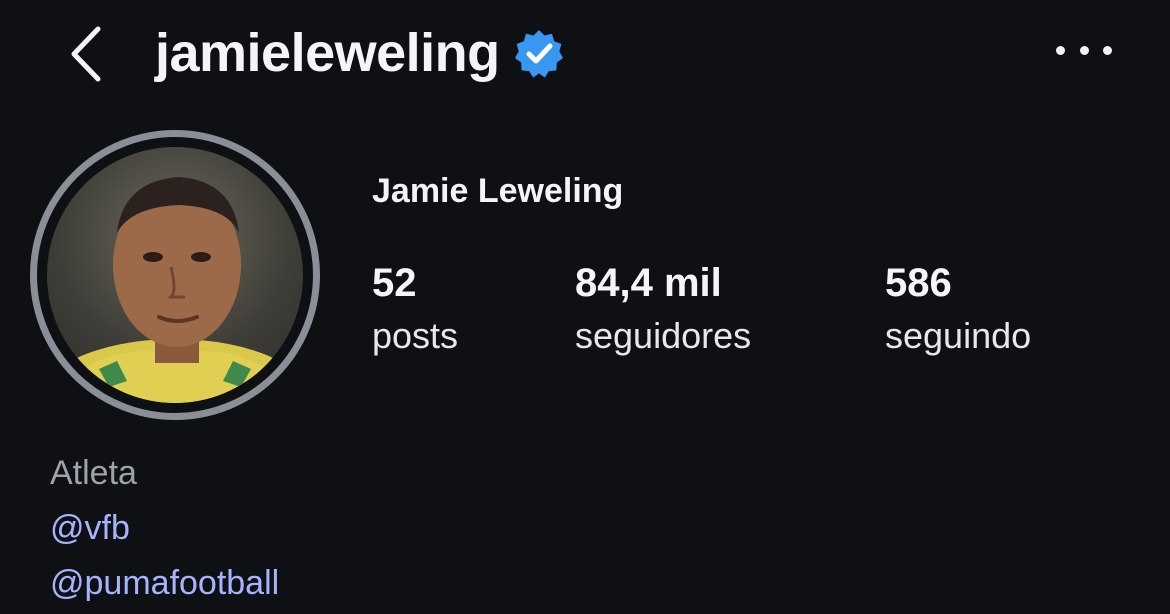  Describe the element at coordinates (663, 309) in the screenshot. I see `stat-followers: 84,4 mil seguidores` at that location.